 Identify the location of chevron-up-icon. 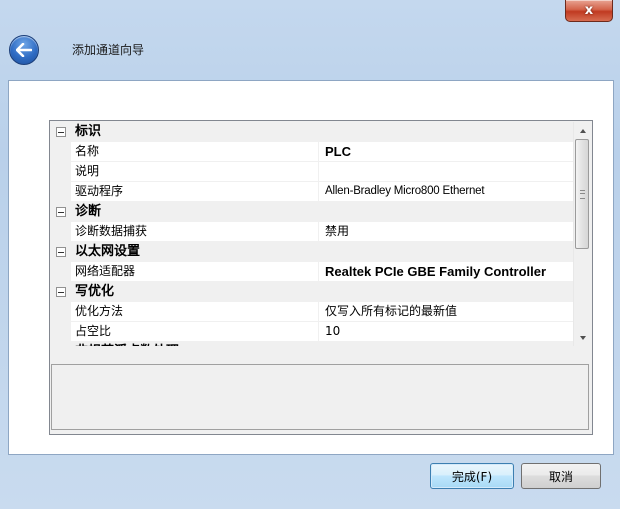
(582, 130).